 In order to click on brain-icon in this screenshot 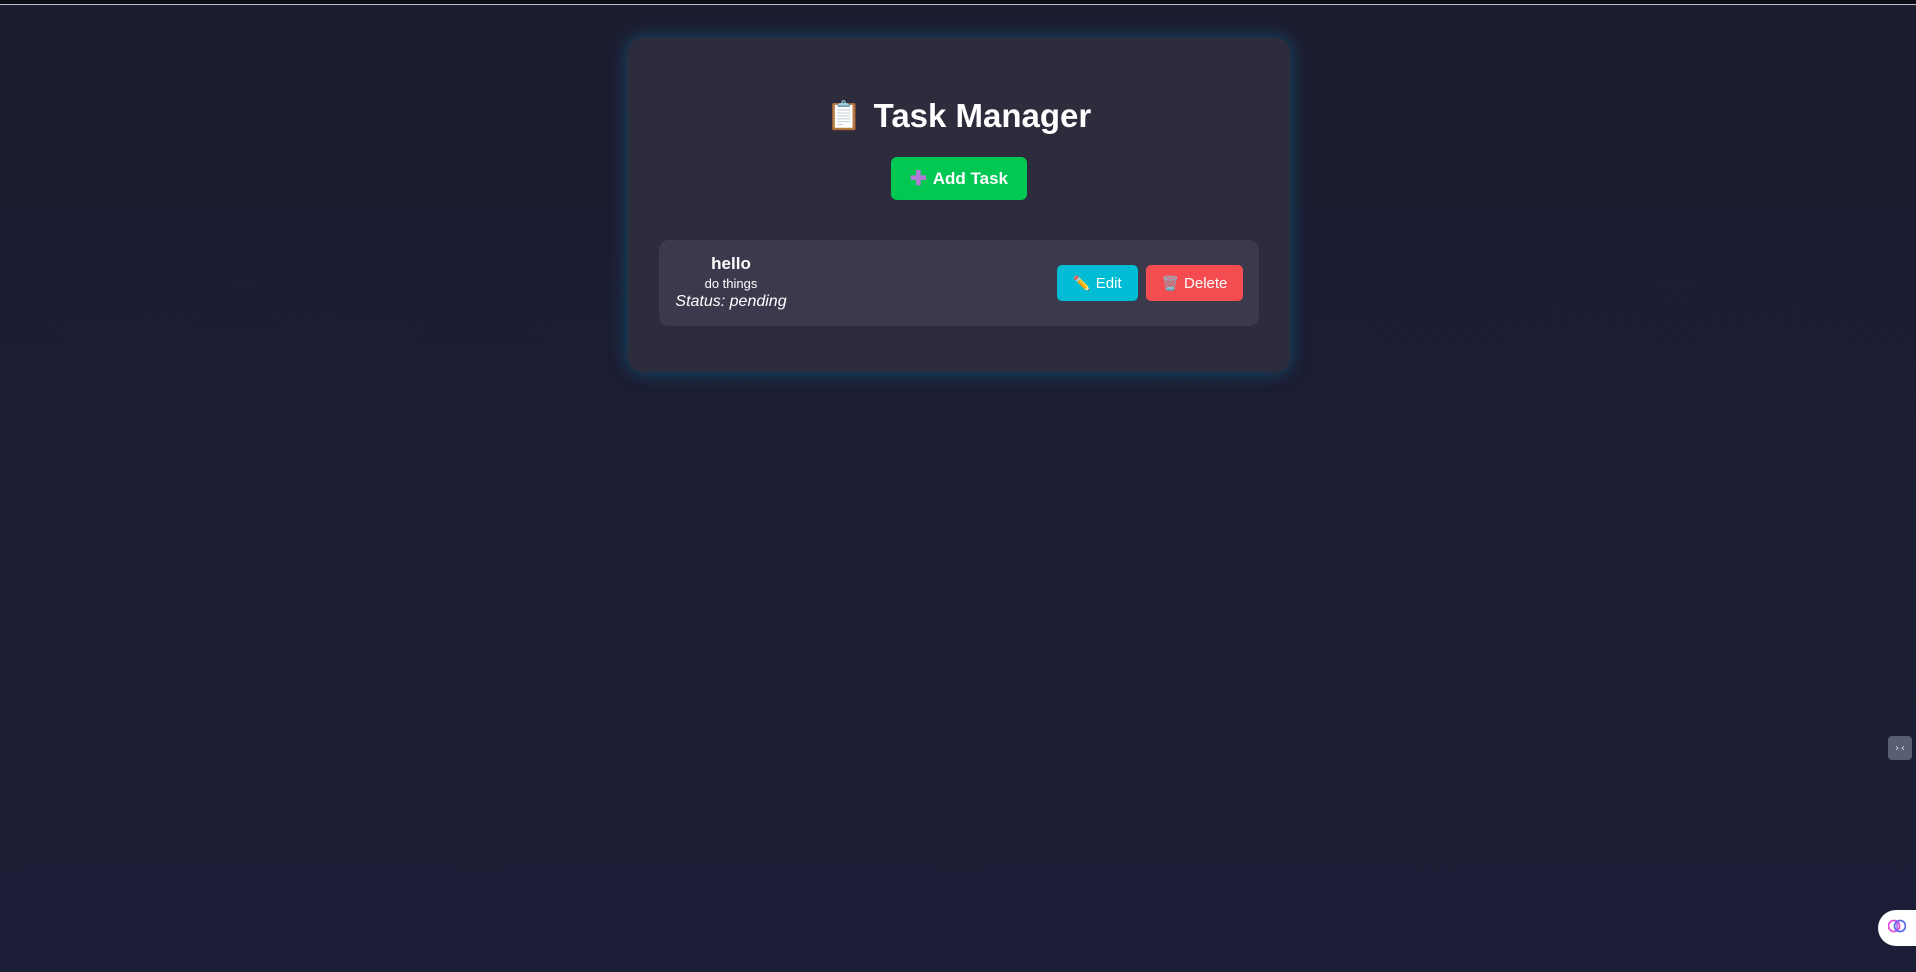, I will do `click(1897, 928)`.